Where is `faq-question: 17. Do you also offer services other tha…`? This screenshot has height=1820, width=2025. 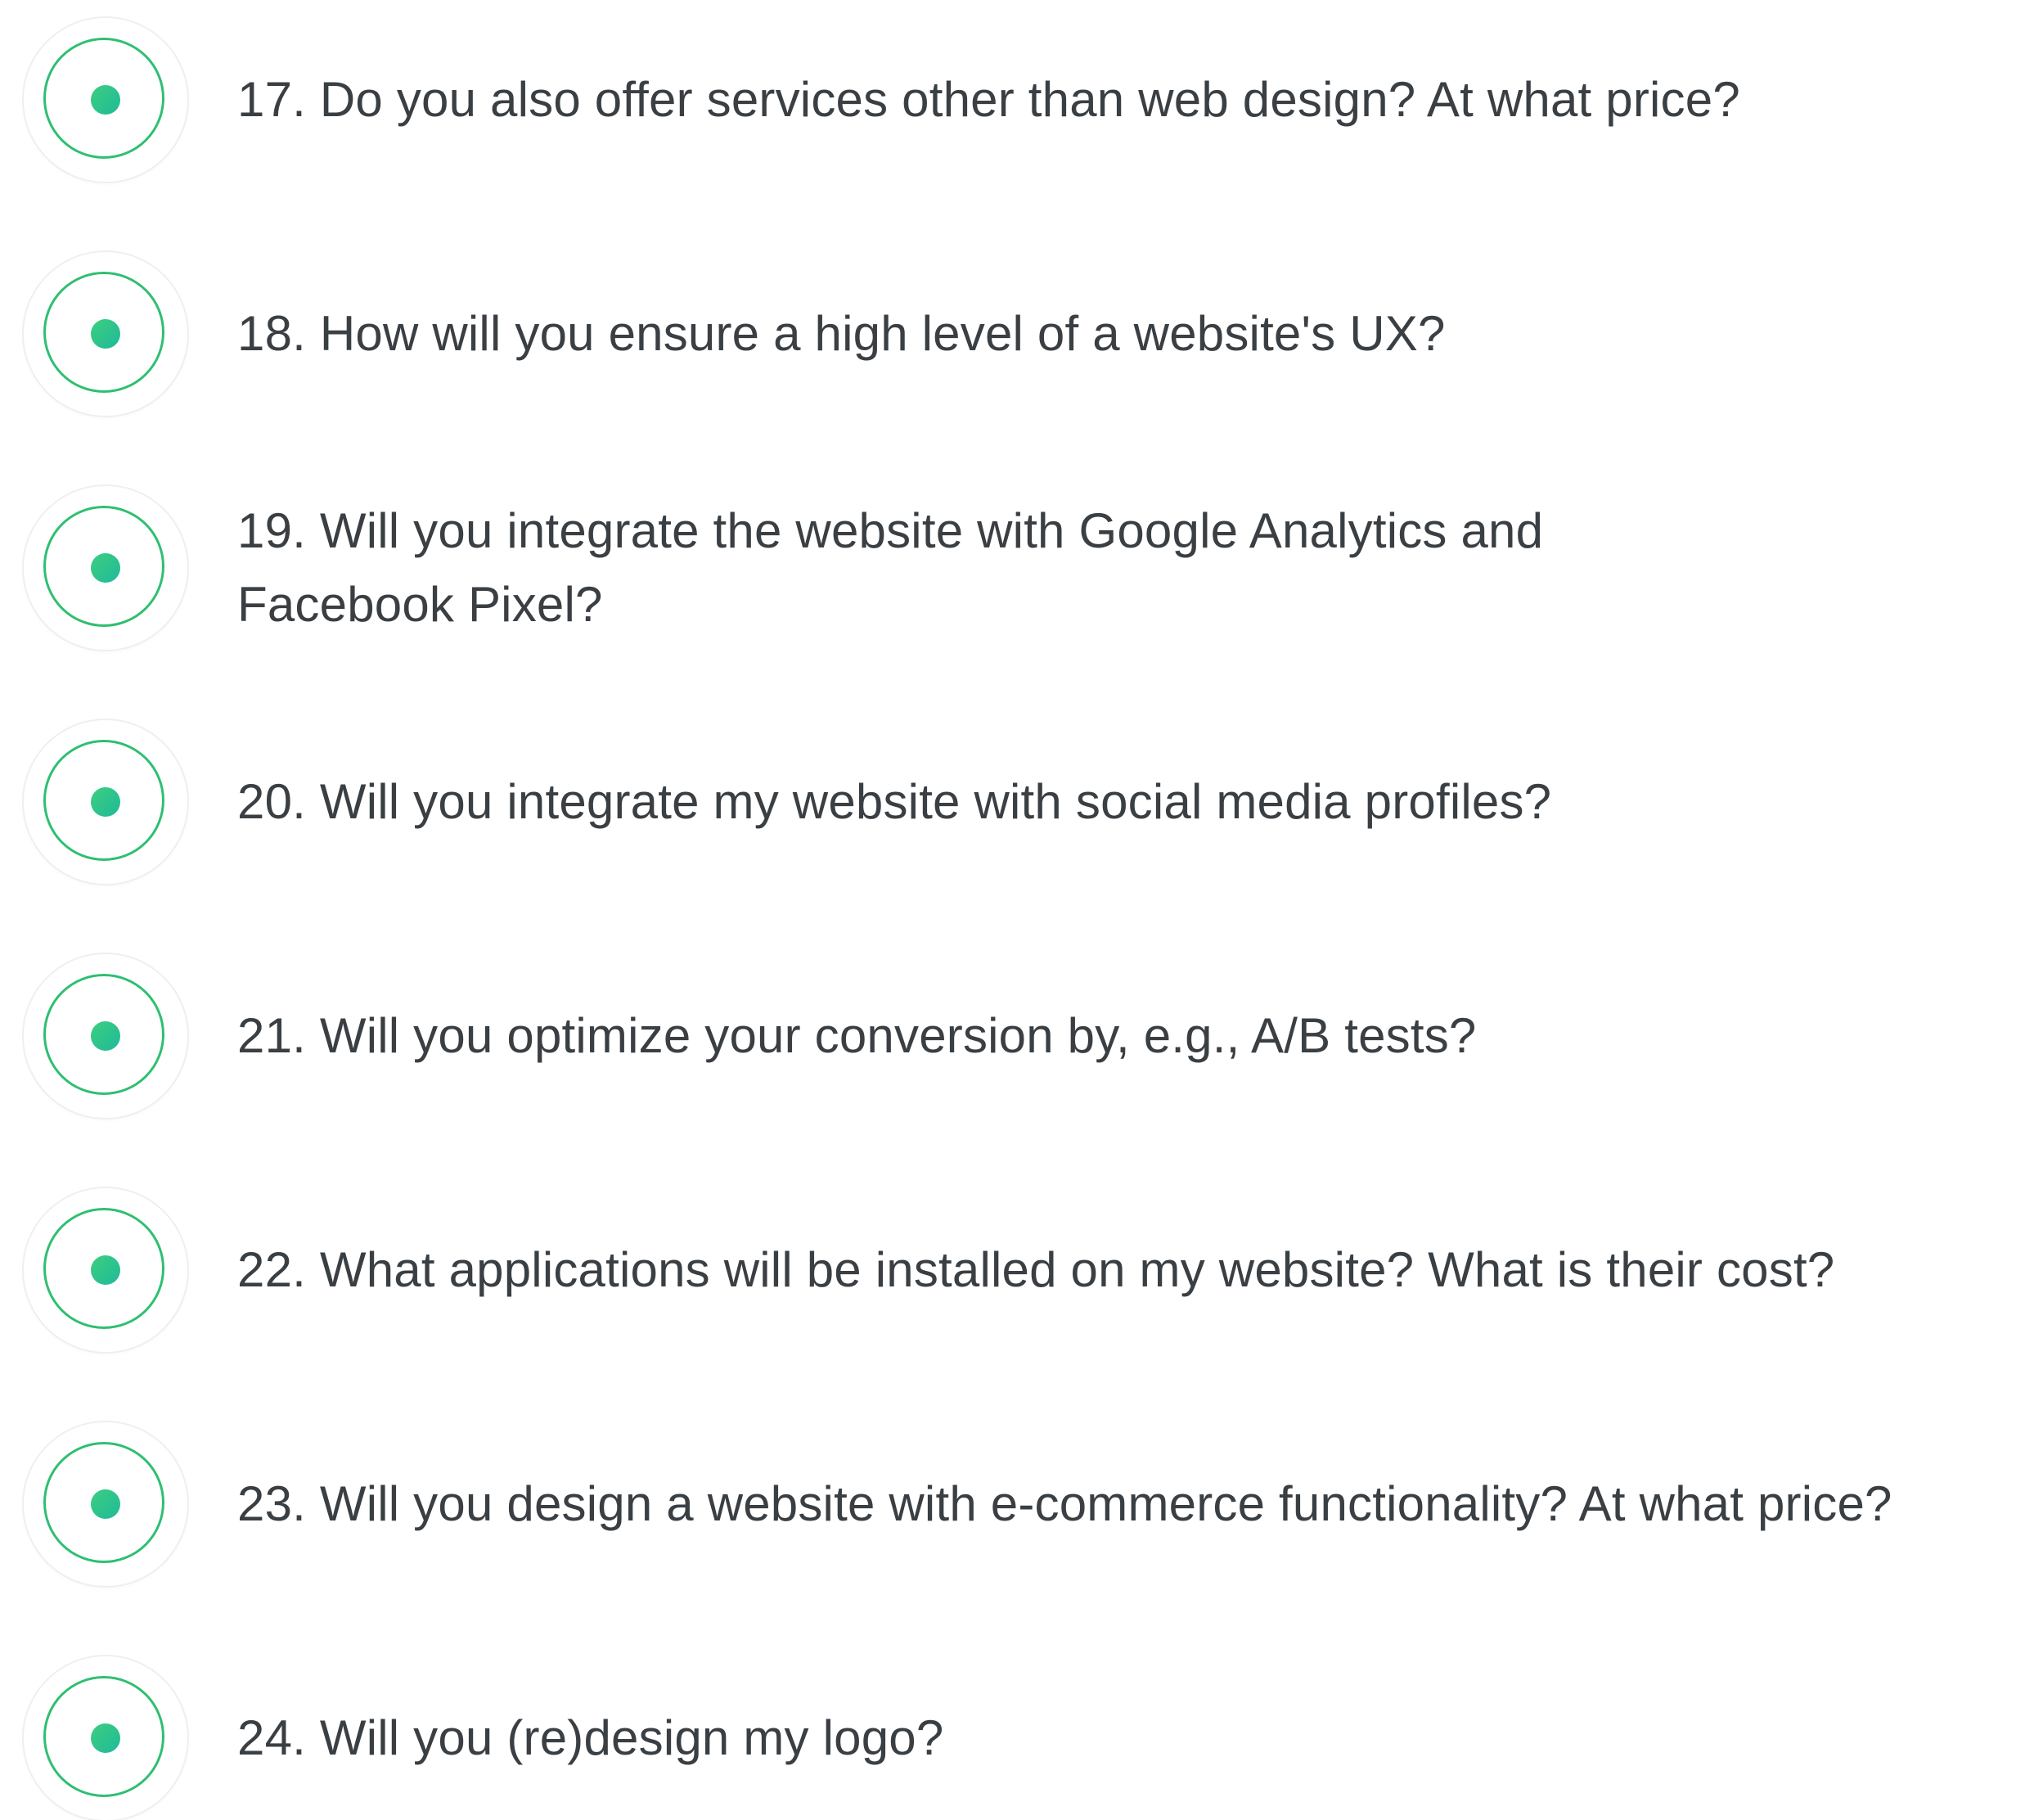 faq-question: 17. Do you also offer services other tha… is located at coordinates (1129, 100).